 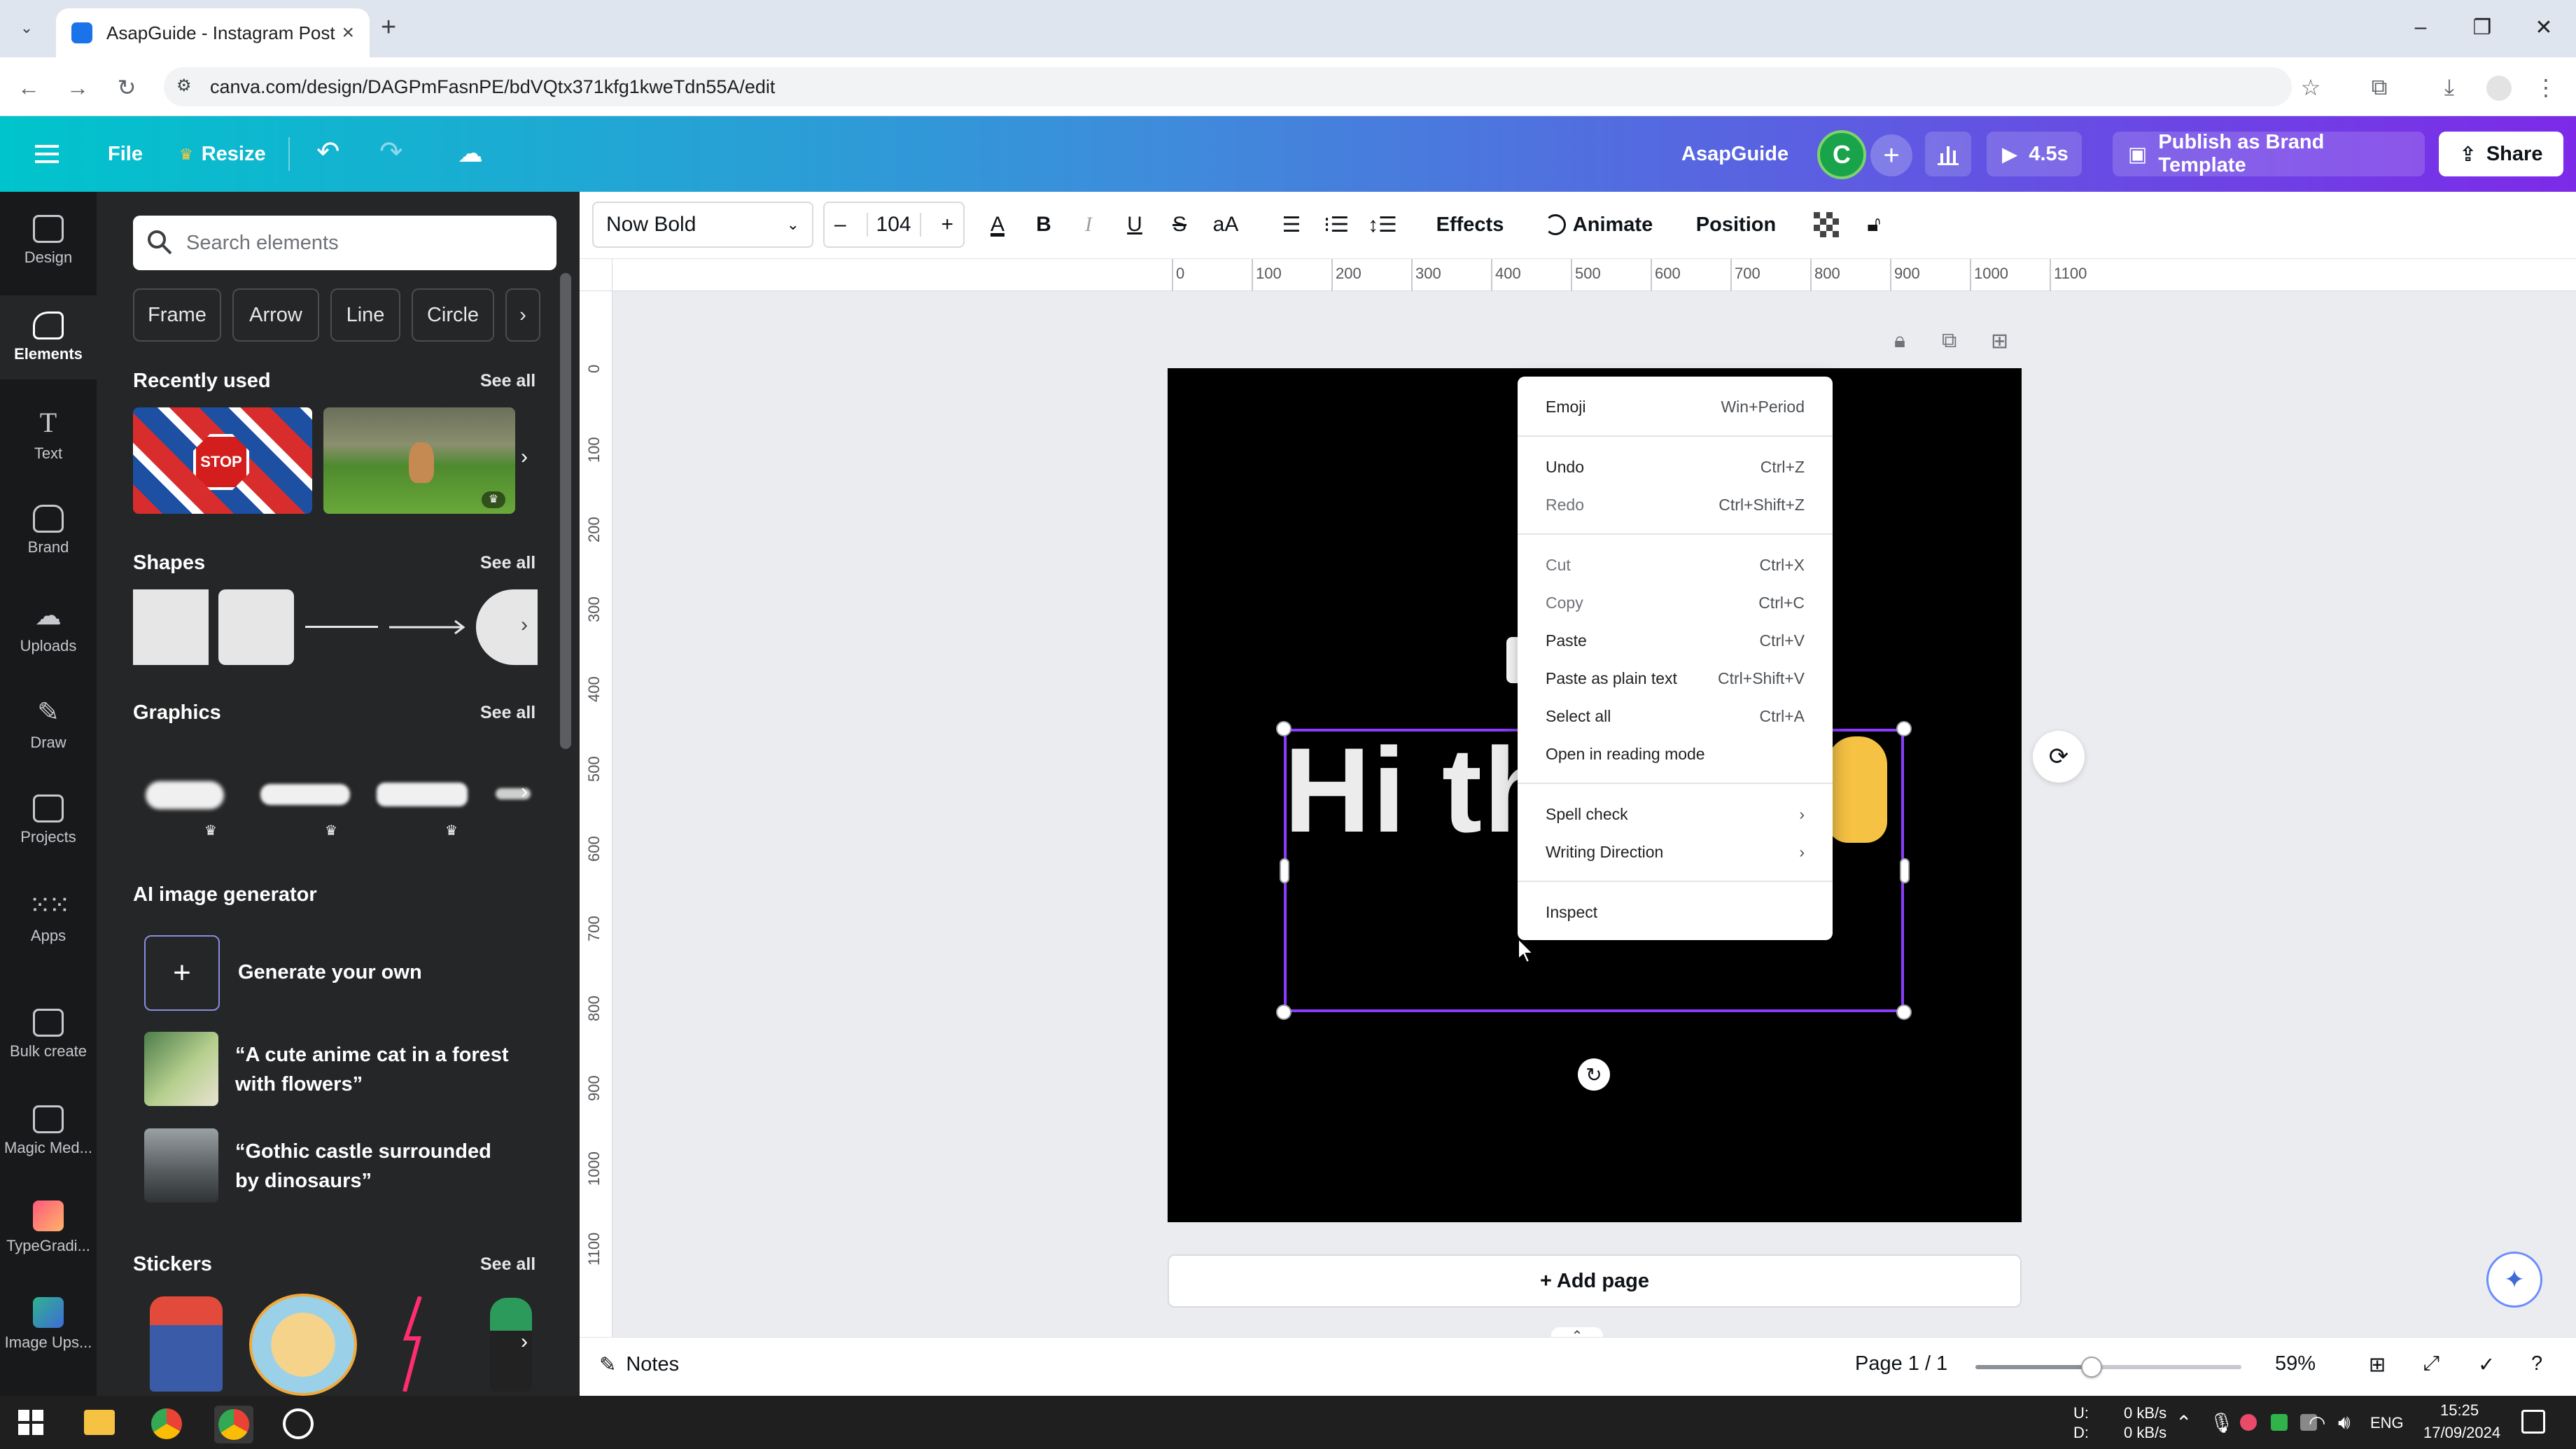 What do you see at coordinates (187, 87) in the screenshot?
I see `site-info-icon: ⚙` at bounding box center [187, 87].